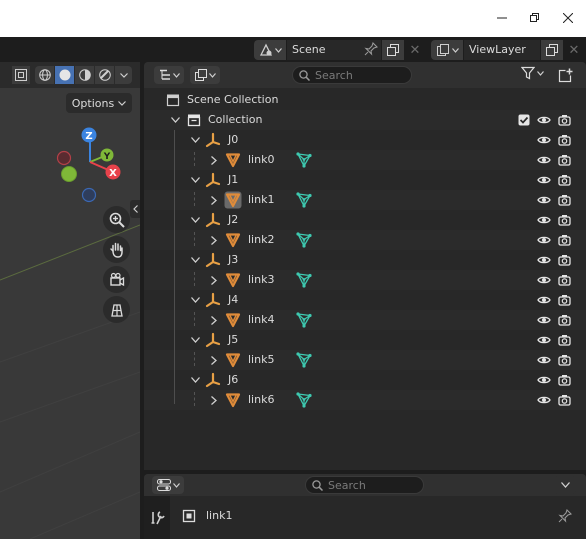 This screenshot has height=539, width=586. What do you see at coordinates (365, 200) in the screenshot?
I see `outliner-row-link: link1` at bounding box center [365, 200].